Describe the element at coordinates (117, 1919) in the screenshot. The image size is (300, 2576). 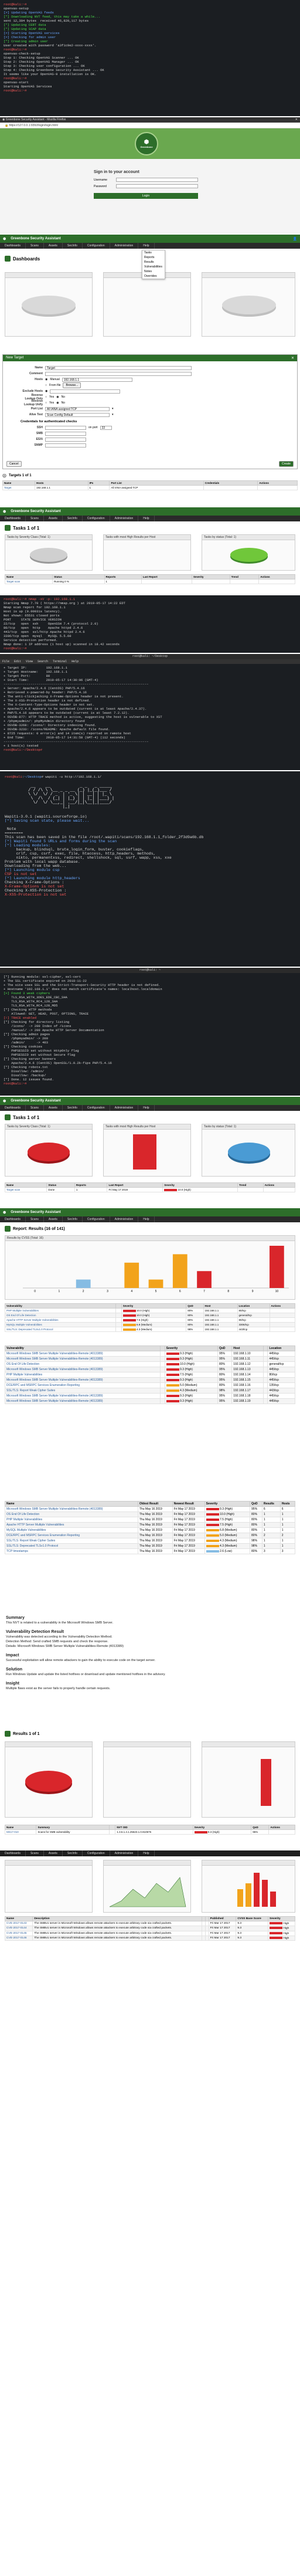
I see `column-header: Description` at that location.